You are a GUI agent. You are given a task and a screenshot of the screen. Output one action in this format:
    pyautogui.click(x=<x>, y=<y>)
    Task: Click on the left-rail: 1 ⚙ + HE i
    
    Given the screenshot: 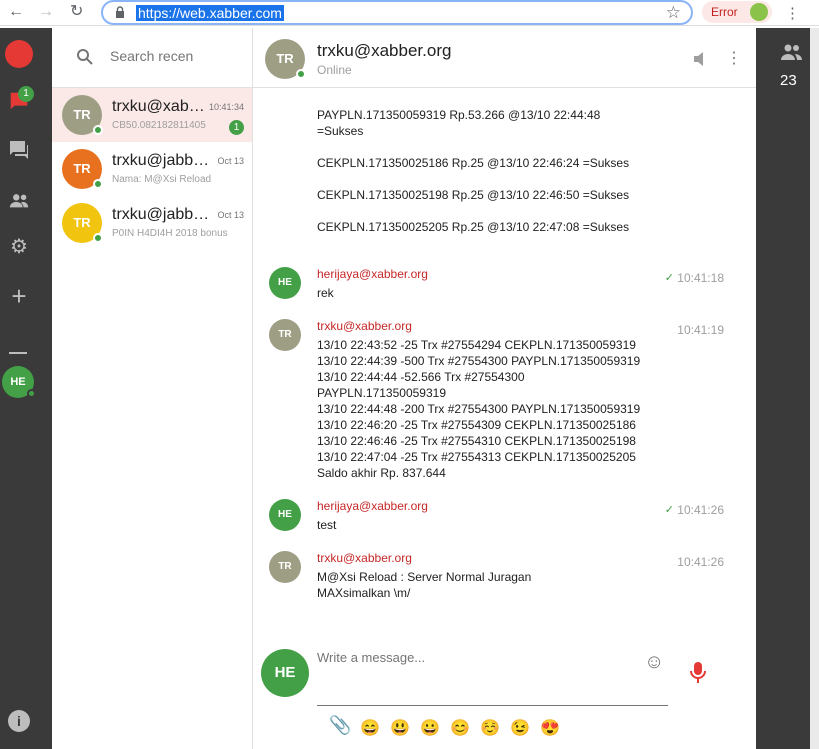 What is the action you would take?
    pyautogui.click(x=26, y=388)
    